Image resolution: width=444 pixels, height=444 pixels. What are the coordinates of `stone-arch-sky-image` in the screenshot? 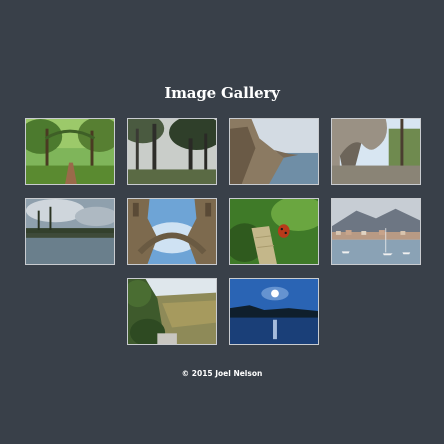 It's located at (172, 231).